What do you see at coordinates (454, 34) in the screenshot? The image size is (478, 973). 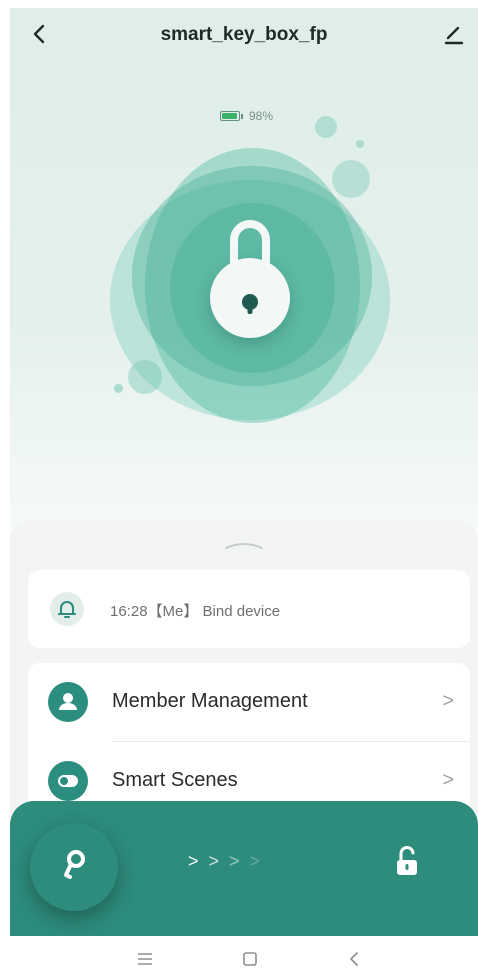 I see `edit-icon` at bounding box center [454, 34].